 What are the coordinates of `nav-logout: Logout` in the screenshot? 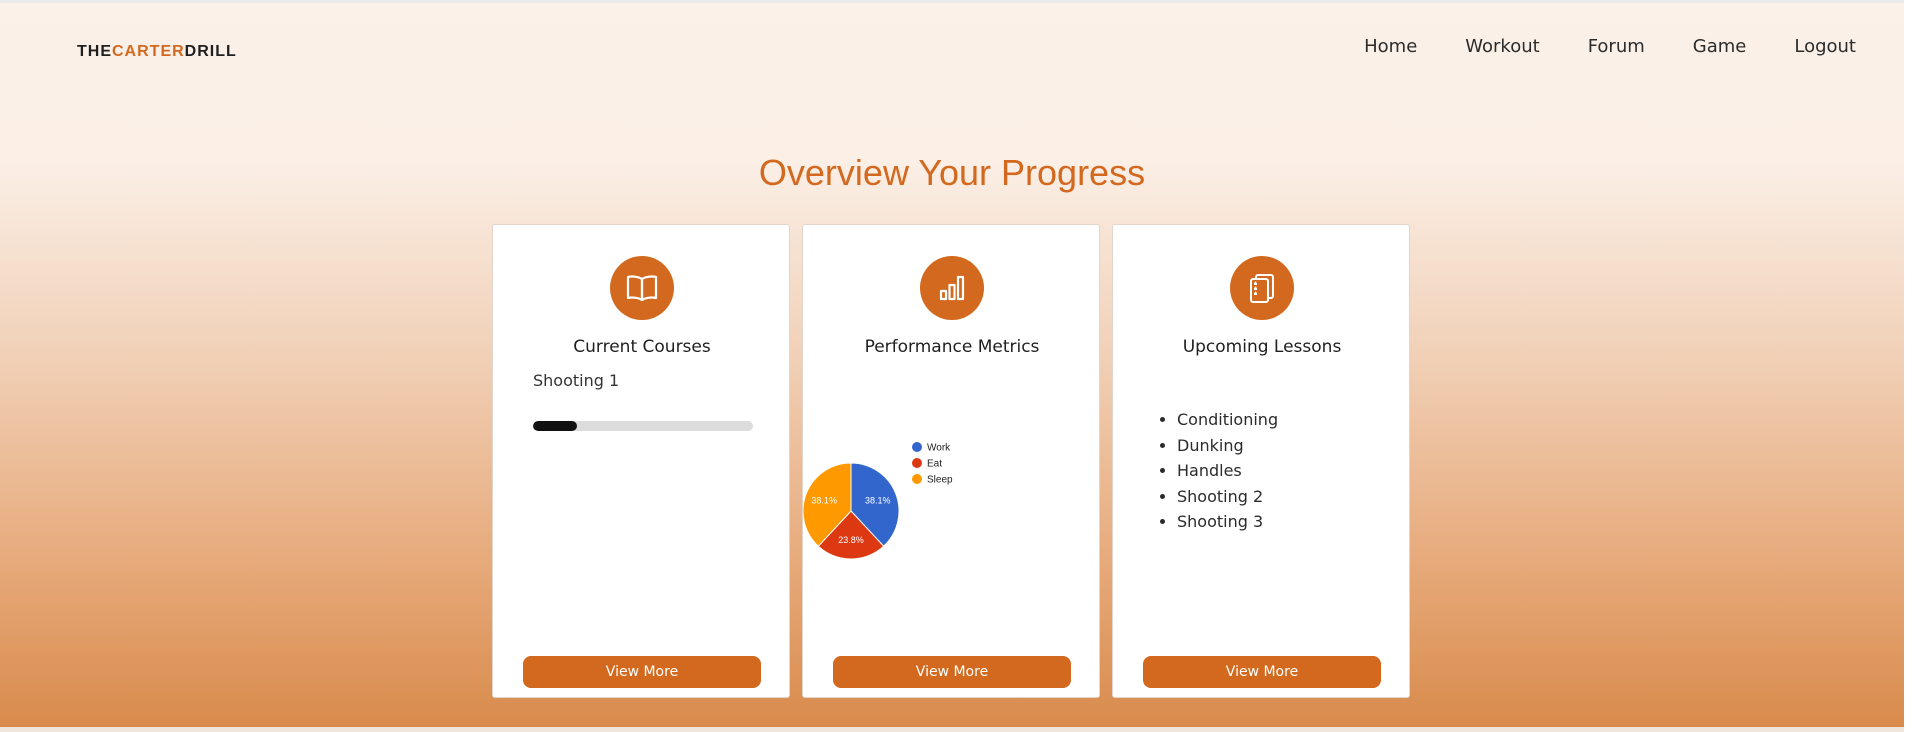 It's located at (1825, 46).